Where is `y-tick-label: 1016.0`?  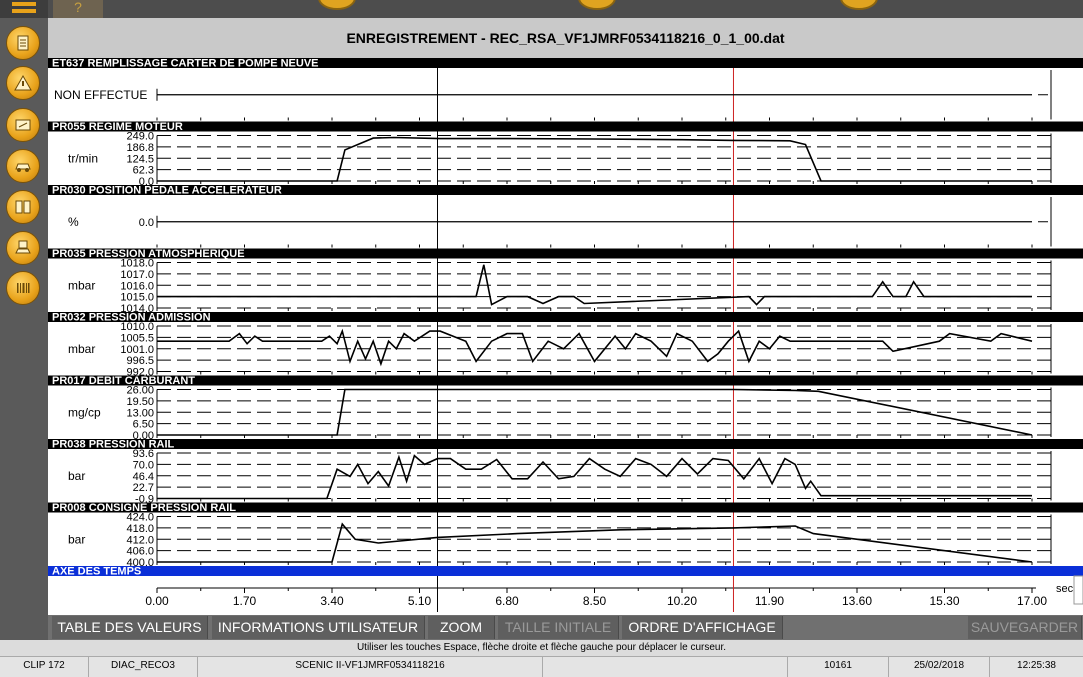 y-tick-label: 1016.0 is located at coordinates (137, 286).